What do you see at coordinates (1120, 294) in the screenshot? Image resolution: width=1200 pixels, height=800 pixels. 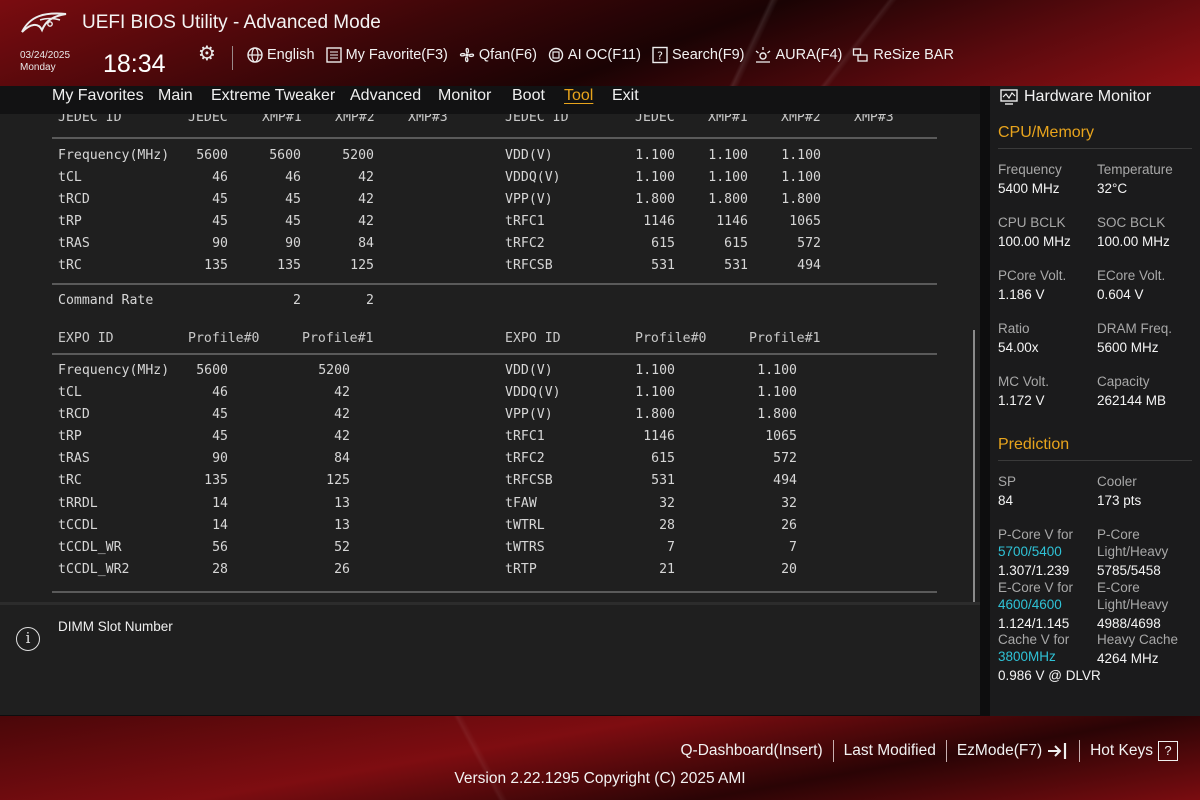 I see `ecore-volt-value: 0.604 V` at bounding box center [1120, 294].